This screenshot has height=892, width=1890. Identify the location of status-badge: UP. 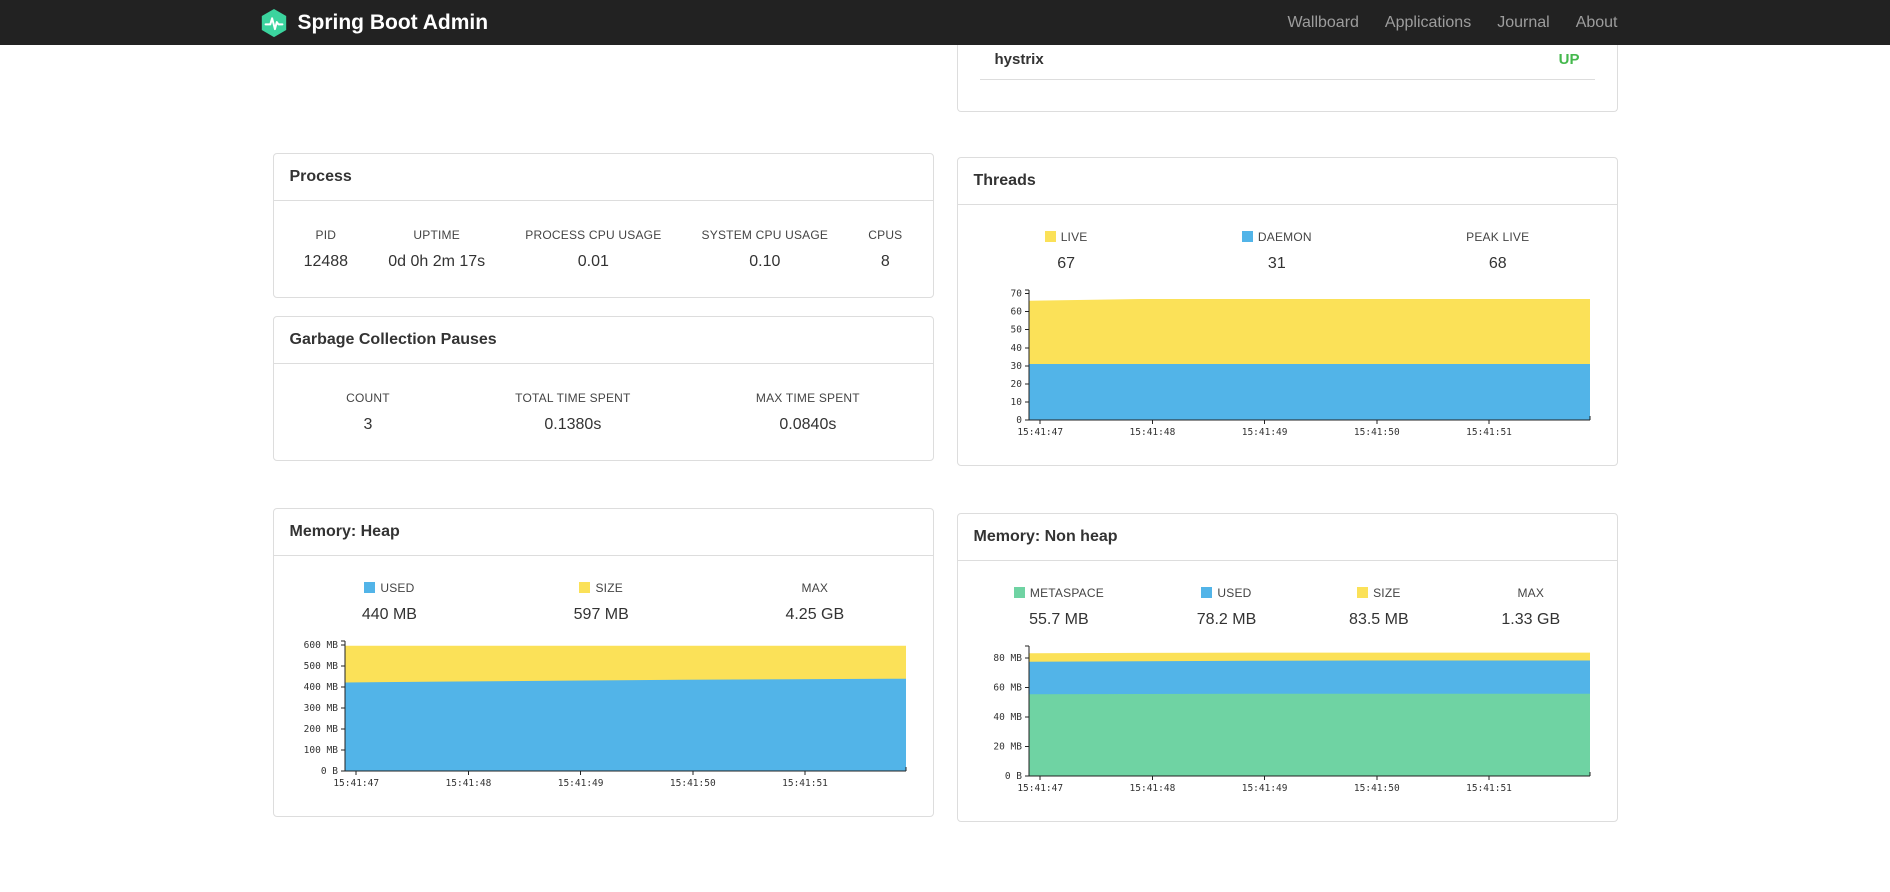
(1569, 59).